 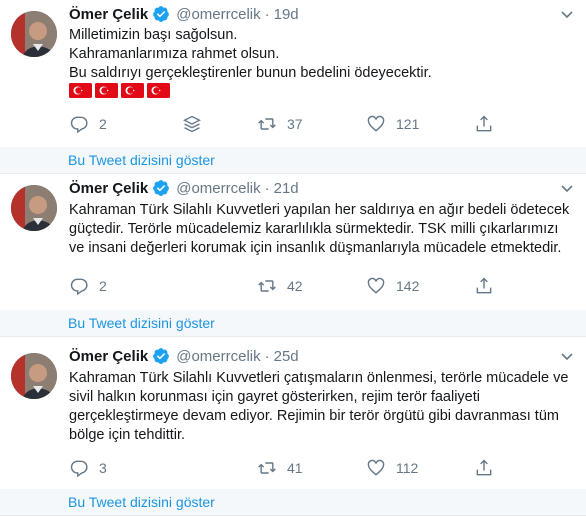 I want to click on reply-button: 3, so click(x=88, y=468).